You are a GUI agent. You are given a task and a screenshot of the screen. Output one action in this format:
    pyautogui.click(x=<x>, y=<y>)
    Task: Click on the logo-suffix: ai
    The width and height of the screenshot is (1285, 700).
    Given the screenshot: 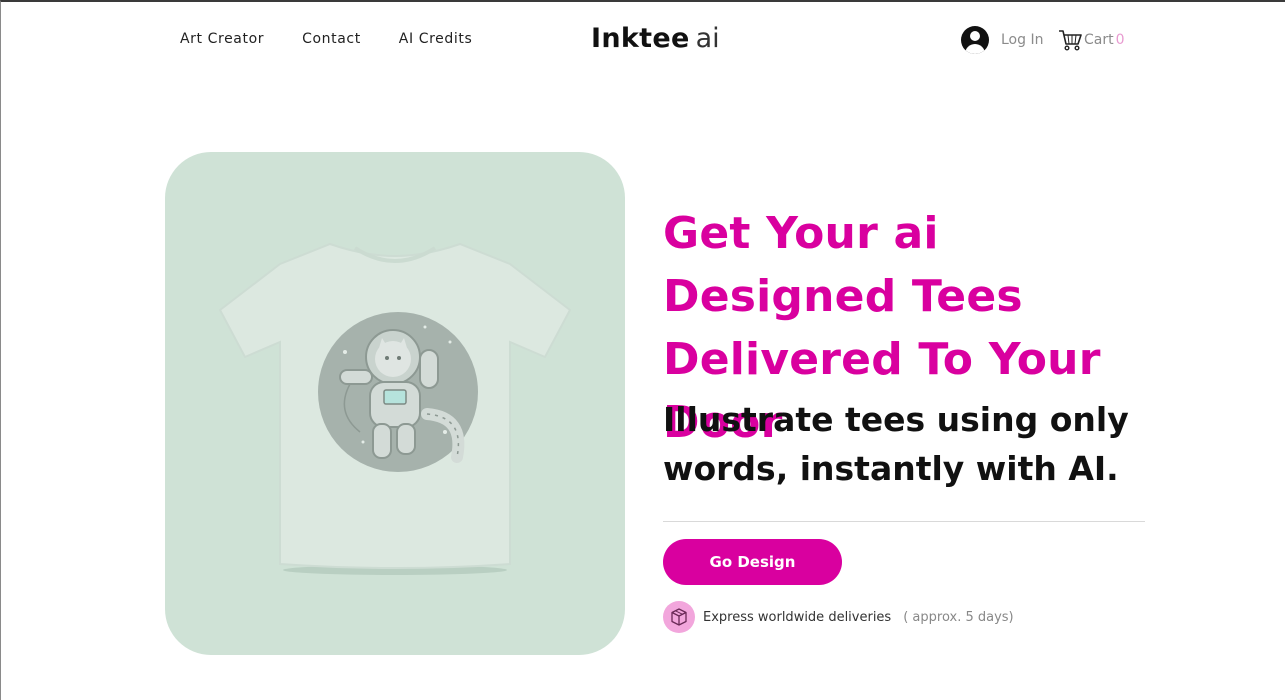 What is the action you would take?
    pyautogui.click(x=707, y=38)
    